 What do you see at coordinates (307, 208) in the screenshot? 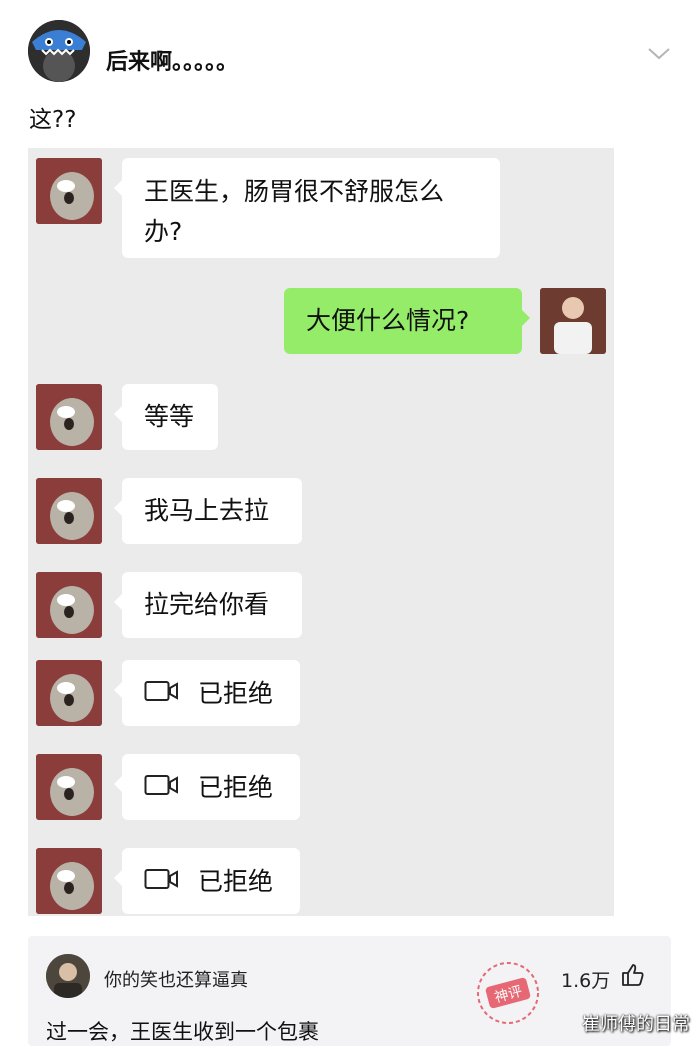
I see `message-bubble: 王医生，肠胃很不舒服怎么办?` at bounding box center [307, 208].